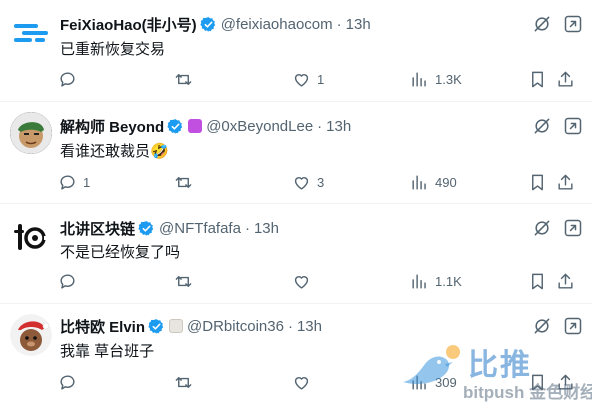 This screenshot has height=411, width=592. I want to click on reply-button: 1, so click(74, 182).